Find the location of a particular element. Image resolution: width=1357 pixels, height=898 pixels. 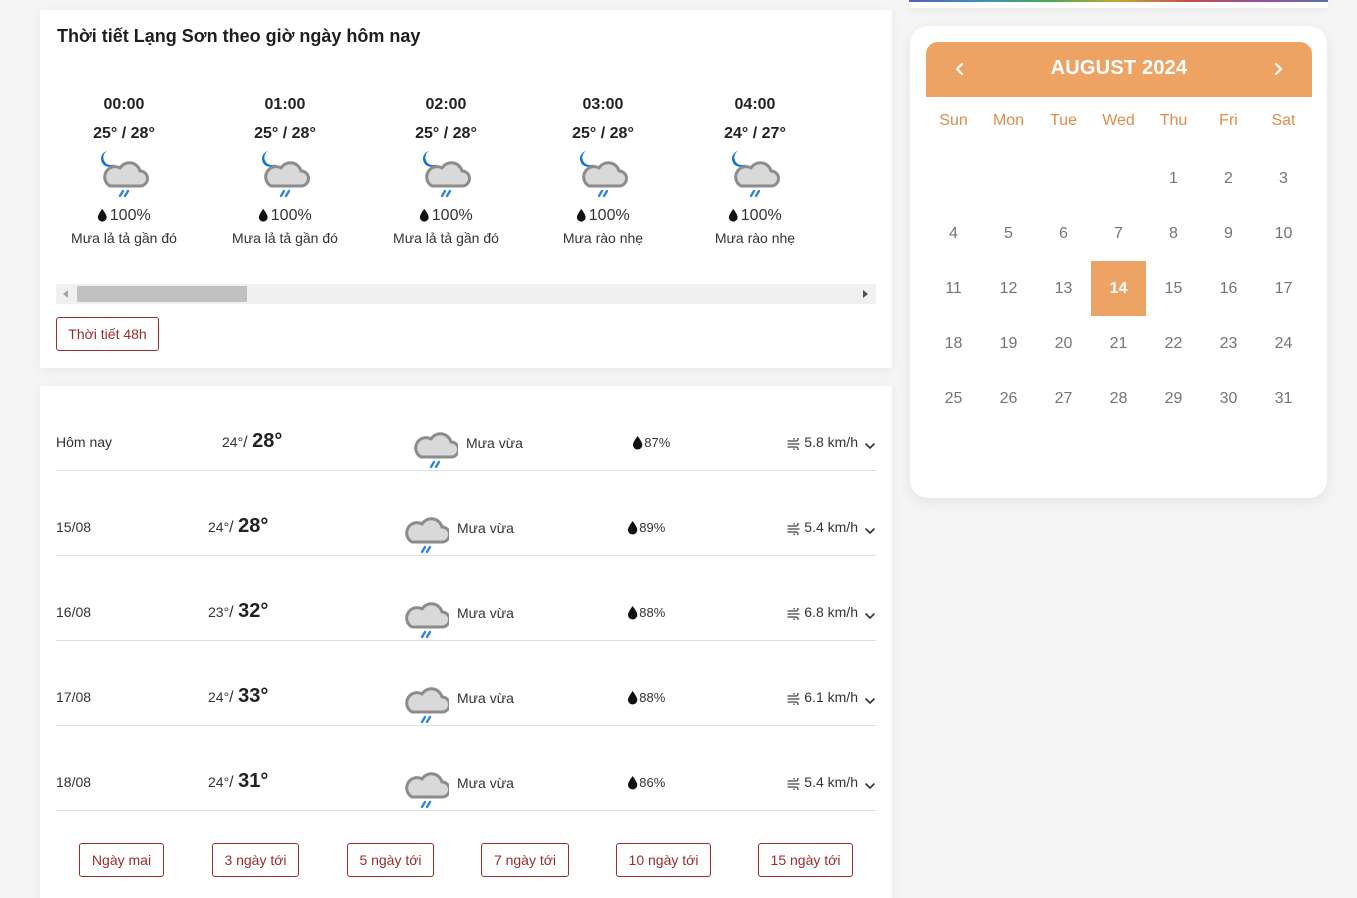

forecast-range-button: 5 ngày tới is located at coordinates (390, 860).